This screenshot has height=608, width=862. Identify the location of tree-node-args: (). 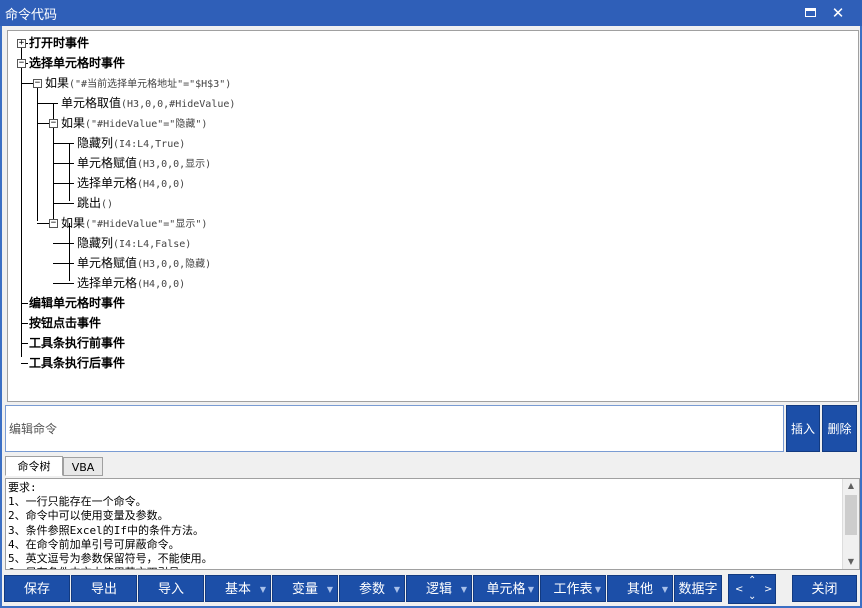
(107, 204).